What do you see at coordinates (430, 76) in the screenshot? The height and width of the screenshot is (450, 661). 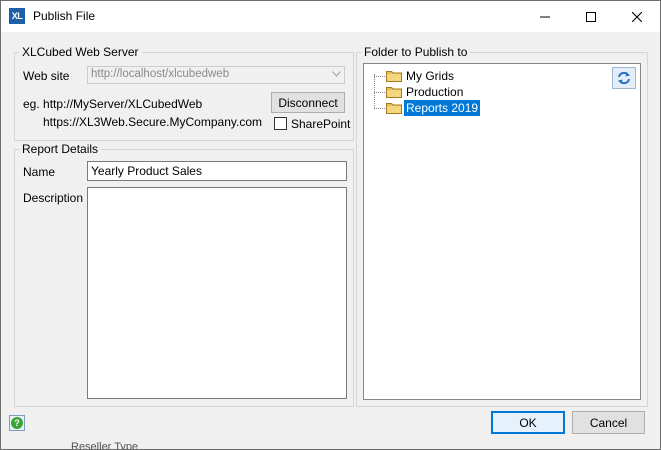 I see `tree-item-label: My Grids` at bounding box center [430, 76].